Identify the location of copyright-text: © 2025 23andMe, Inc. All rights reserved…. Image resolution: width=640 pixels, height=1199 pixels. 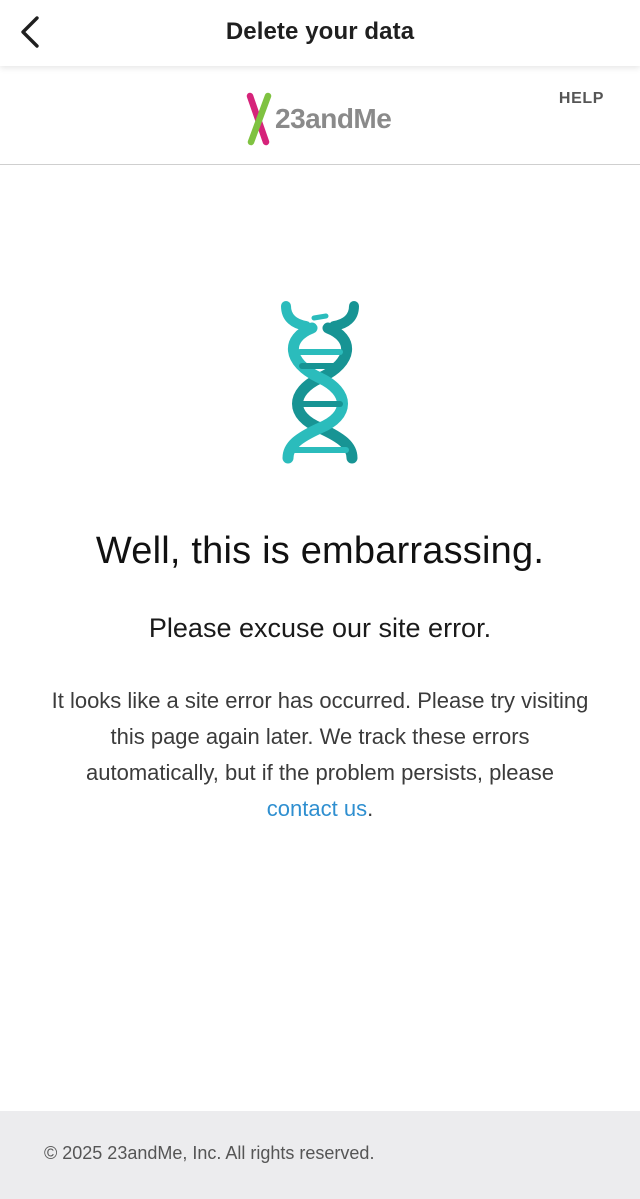
(209, 1153).